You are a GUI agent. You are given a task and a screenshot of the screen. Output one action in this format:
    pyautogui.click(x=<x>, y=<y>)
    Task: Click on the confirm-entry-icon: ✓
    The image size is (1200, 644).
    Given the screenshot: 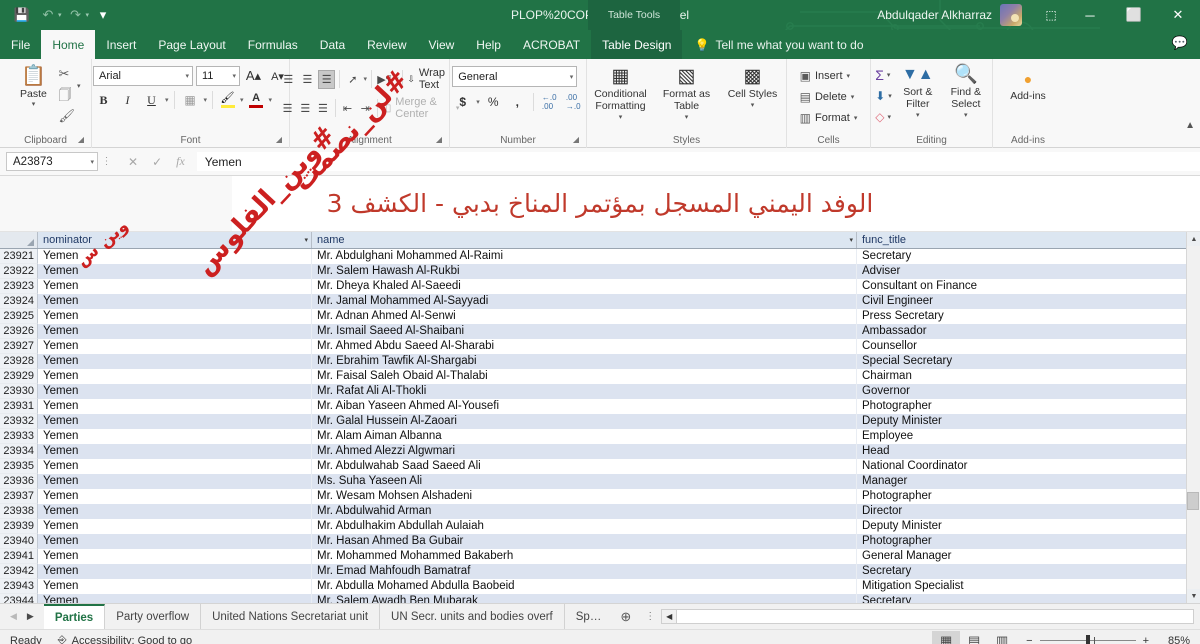 What is the action you would take?
    pyautogui.click(x=157, y=162)
    